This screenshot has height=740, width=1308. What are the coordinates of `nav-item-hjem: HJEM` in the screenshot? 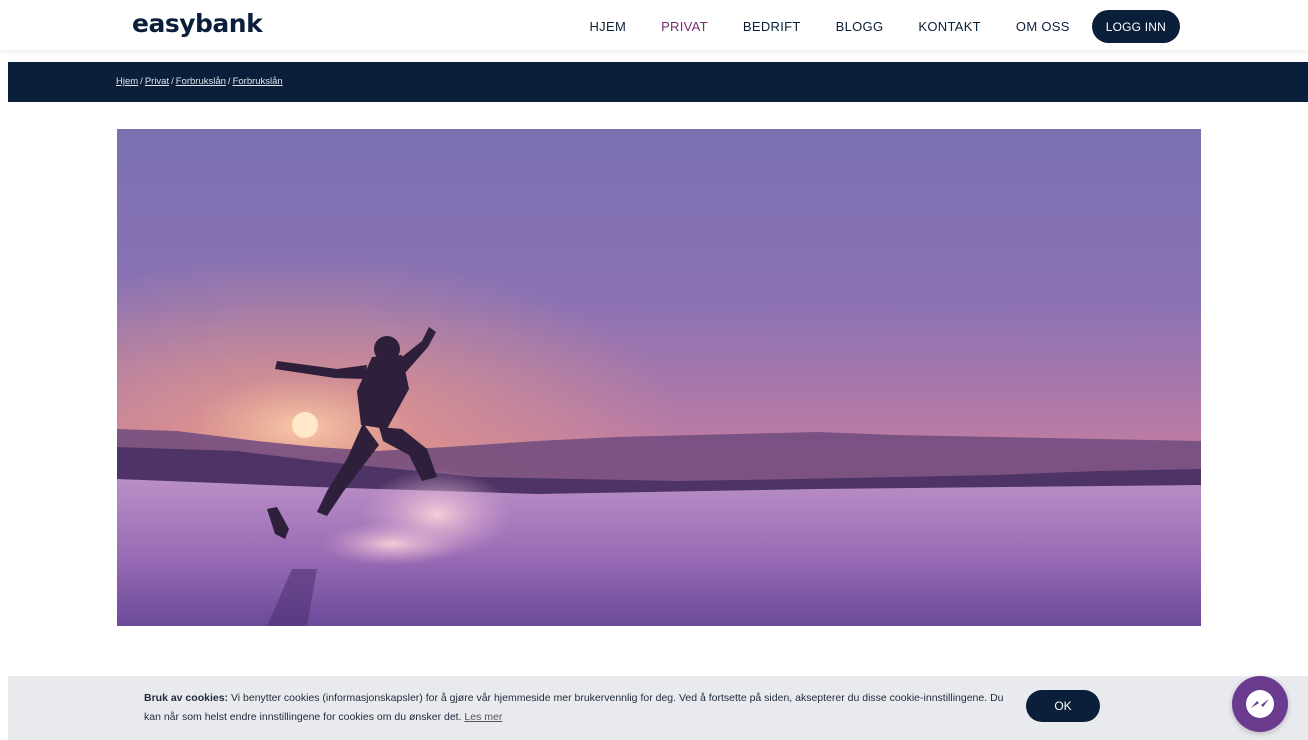 It's located at (607, 26).